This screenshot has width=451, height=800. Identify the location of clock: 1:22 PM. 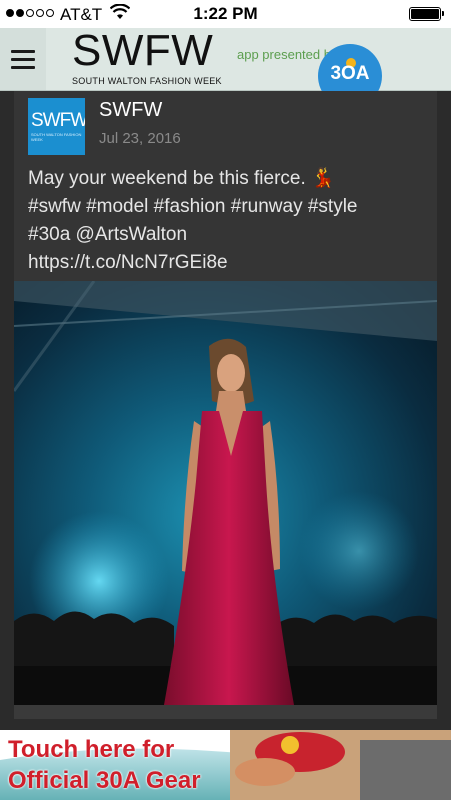
(225, 13).